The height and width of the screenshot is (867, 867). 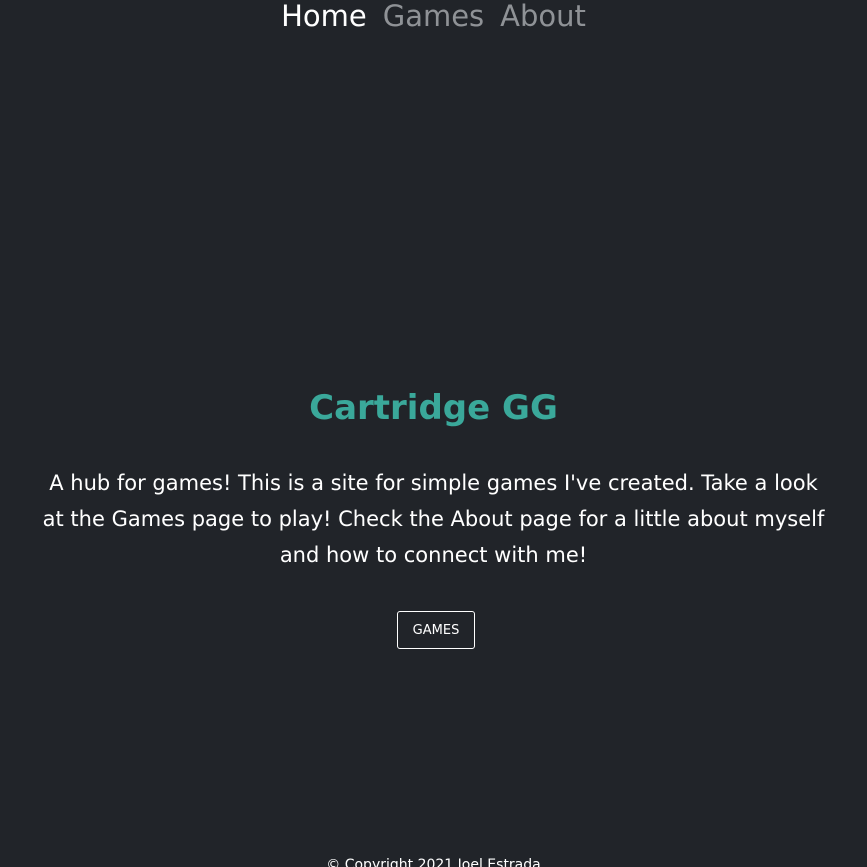 What do you see at coordinates (436, 630) in the screenshot?
I see `games-button: GAMES` at bounding box center [436, 630].